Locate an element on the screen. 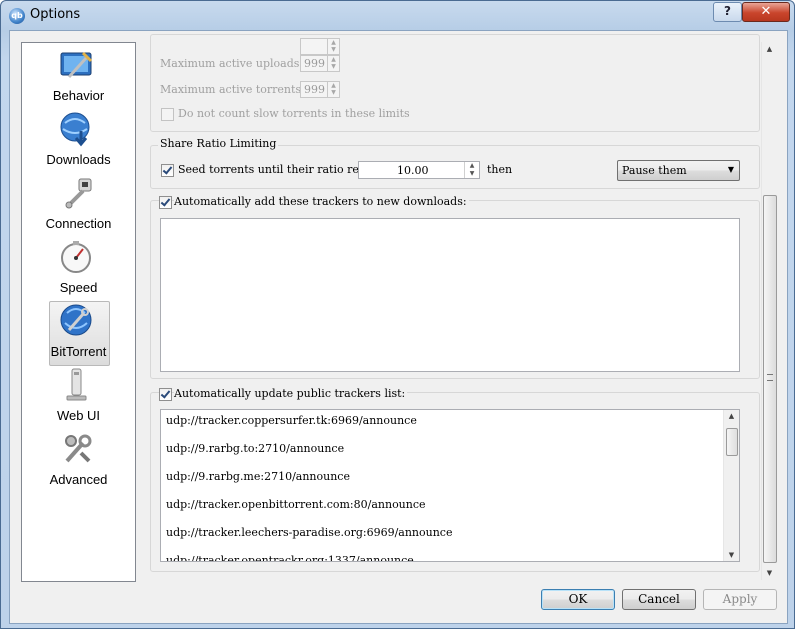 This screenshot has width=795, height=629. chevron-down-icon: ▼ is located at coordinates (730, 169).